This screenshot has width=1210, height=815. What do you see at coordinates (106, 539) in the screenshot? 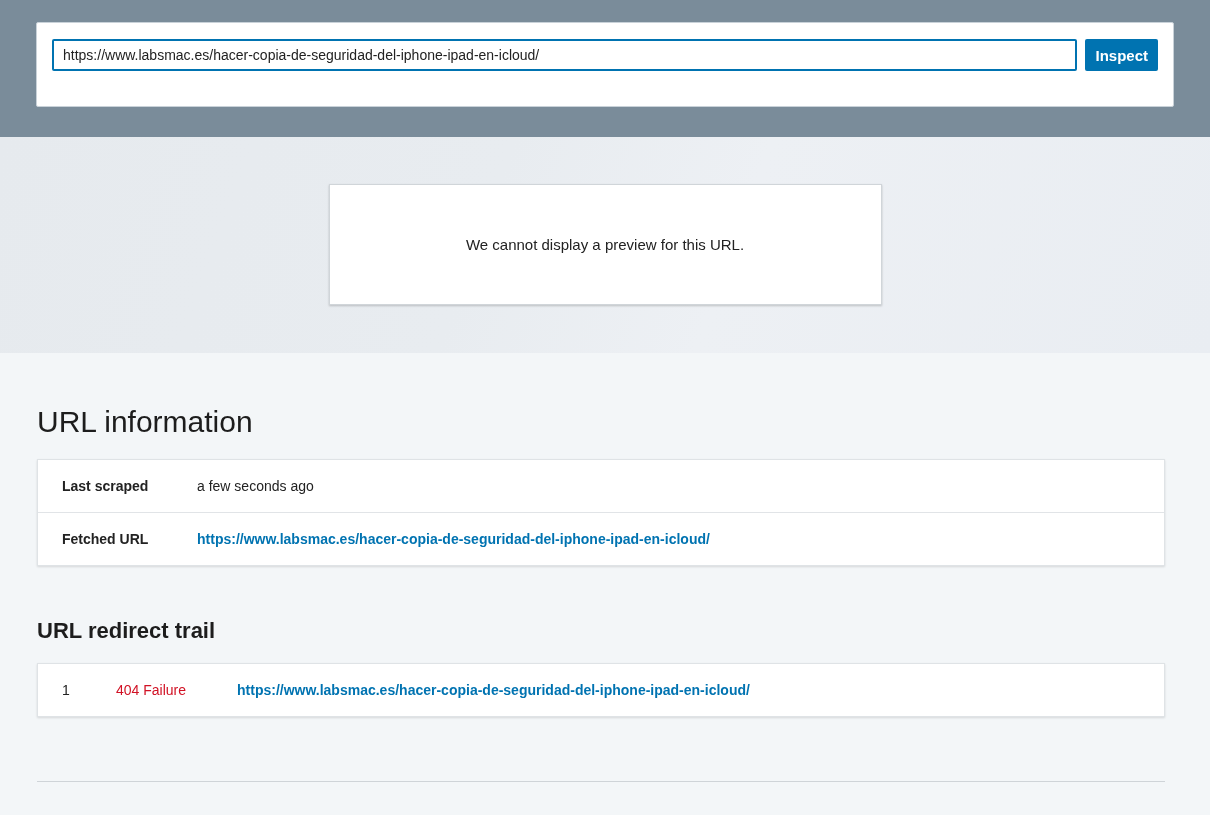
I see `row-label: Fetched URL` at bounding box center [106, 539].